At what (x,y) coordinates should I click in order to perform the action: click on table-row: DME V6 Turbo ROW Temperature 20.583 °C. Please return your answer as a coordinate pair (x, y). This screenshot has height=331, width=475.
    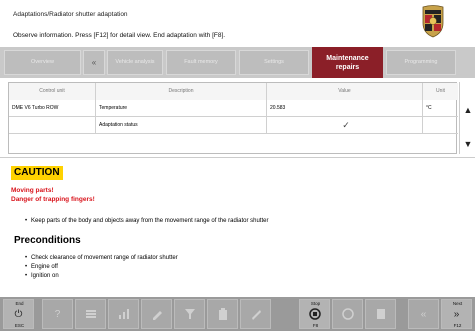
    Looking at the image, I should click on (233, 108).